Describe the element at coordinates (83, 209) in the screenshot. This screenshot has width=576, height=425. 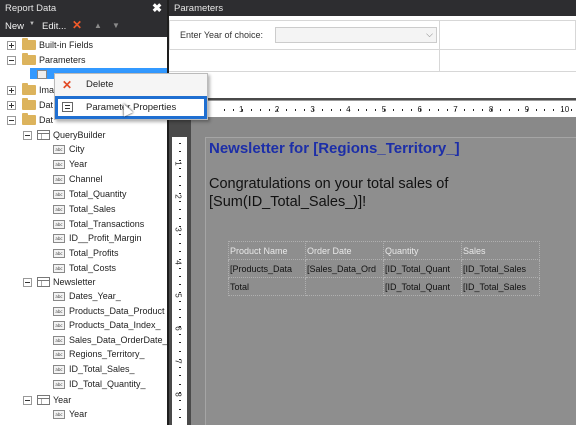
I see `tree-item-field: abc Total_Sales` at that location.